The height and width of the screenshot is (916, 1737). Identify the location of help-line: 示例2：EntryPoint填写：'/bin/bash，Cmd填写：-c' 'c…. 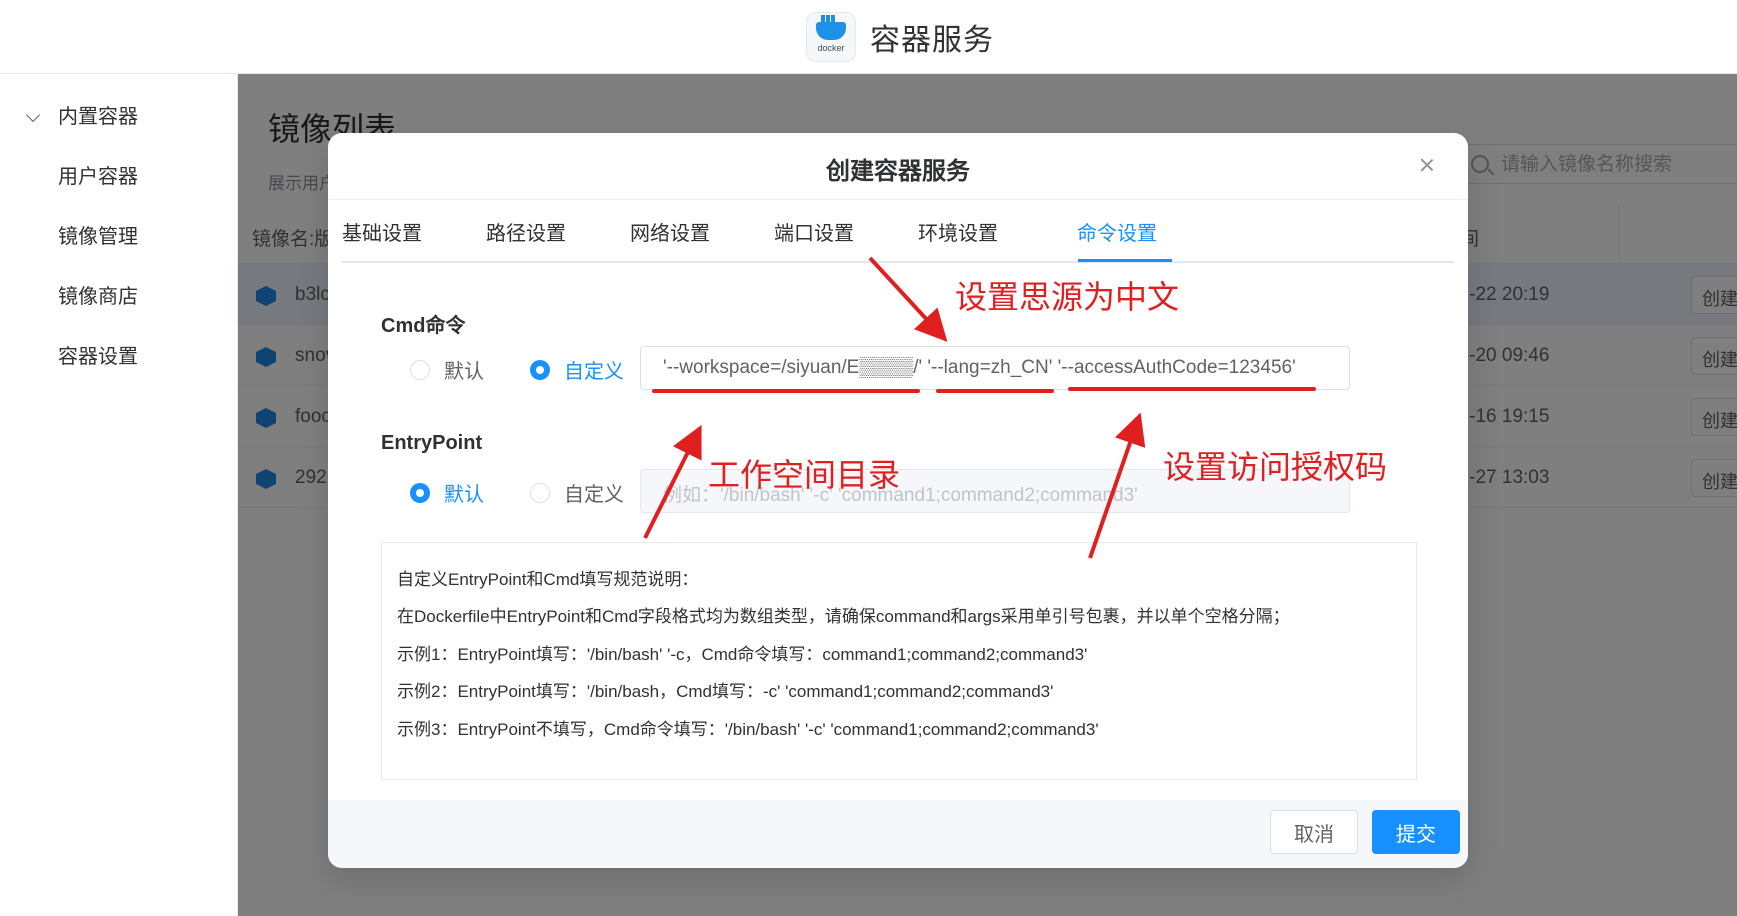
(725, 691).